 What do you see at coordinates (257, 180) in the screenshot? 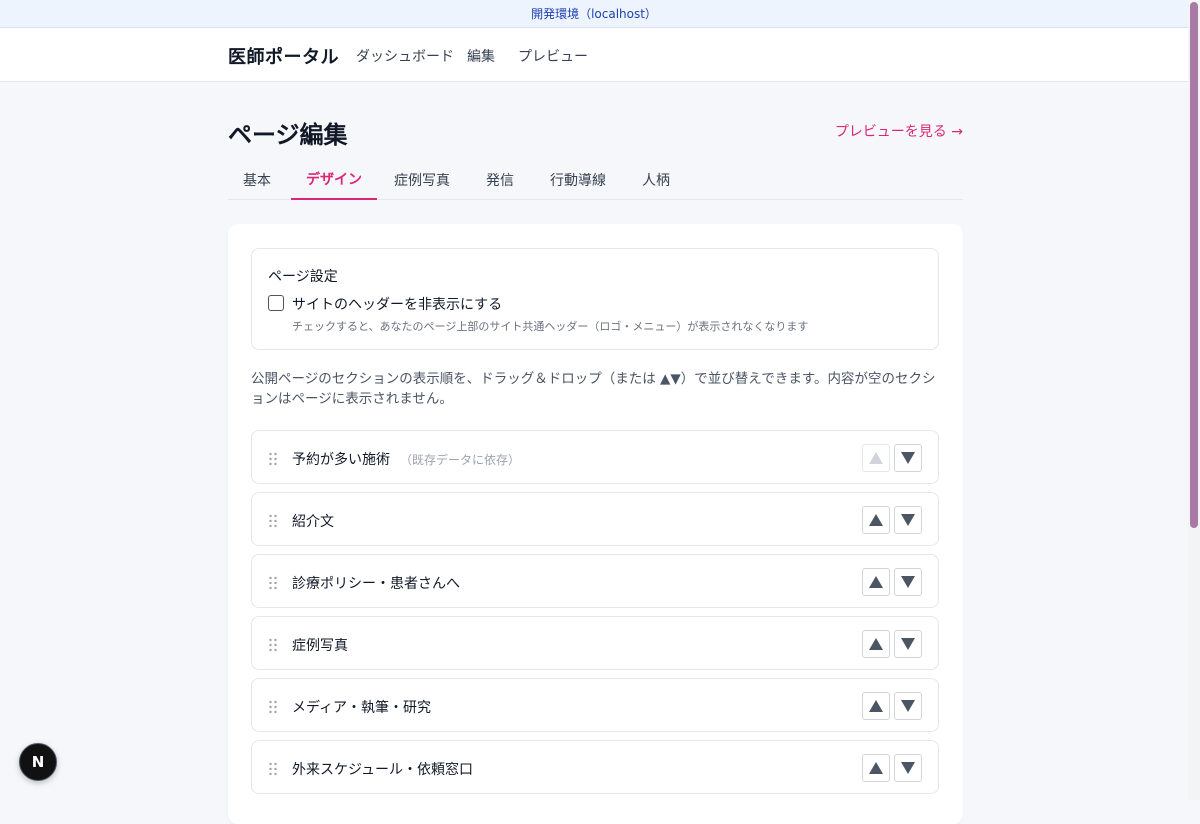
I see `tab-basic: 基本` at bounding box center [257, 180].